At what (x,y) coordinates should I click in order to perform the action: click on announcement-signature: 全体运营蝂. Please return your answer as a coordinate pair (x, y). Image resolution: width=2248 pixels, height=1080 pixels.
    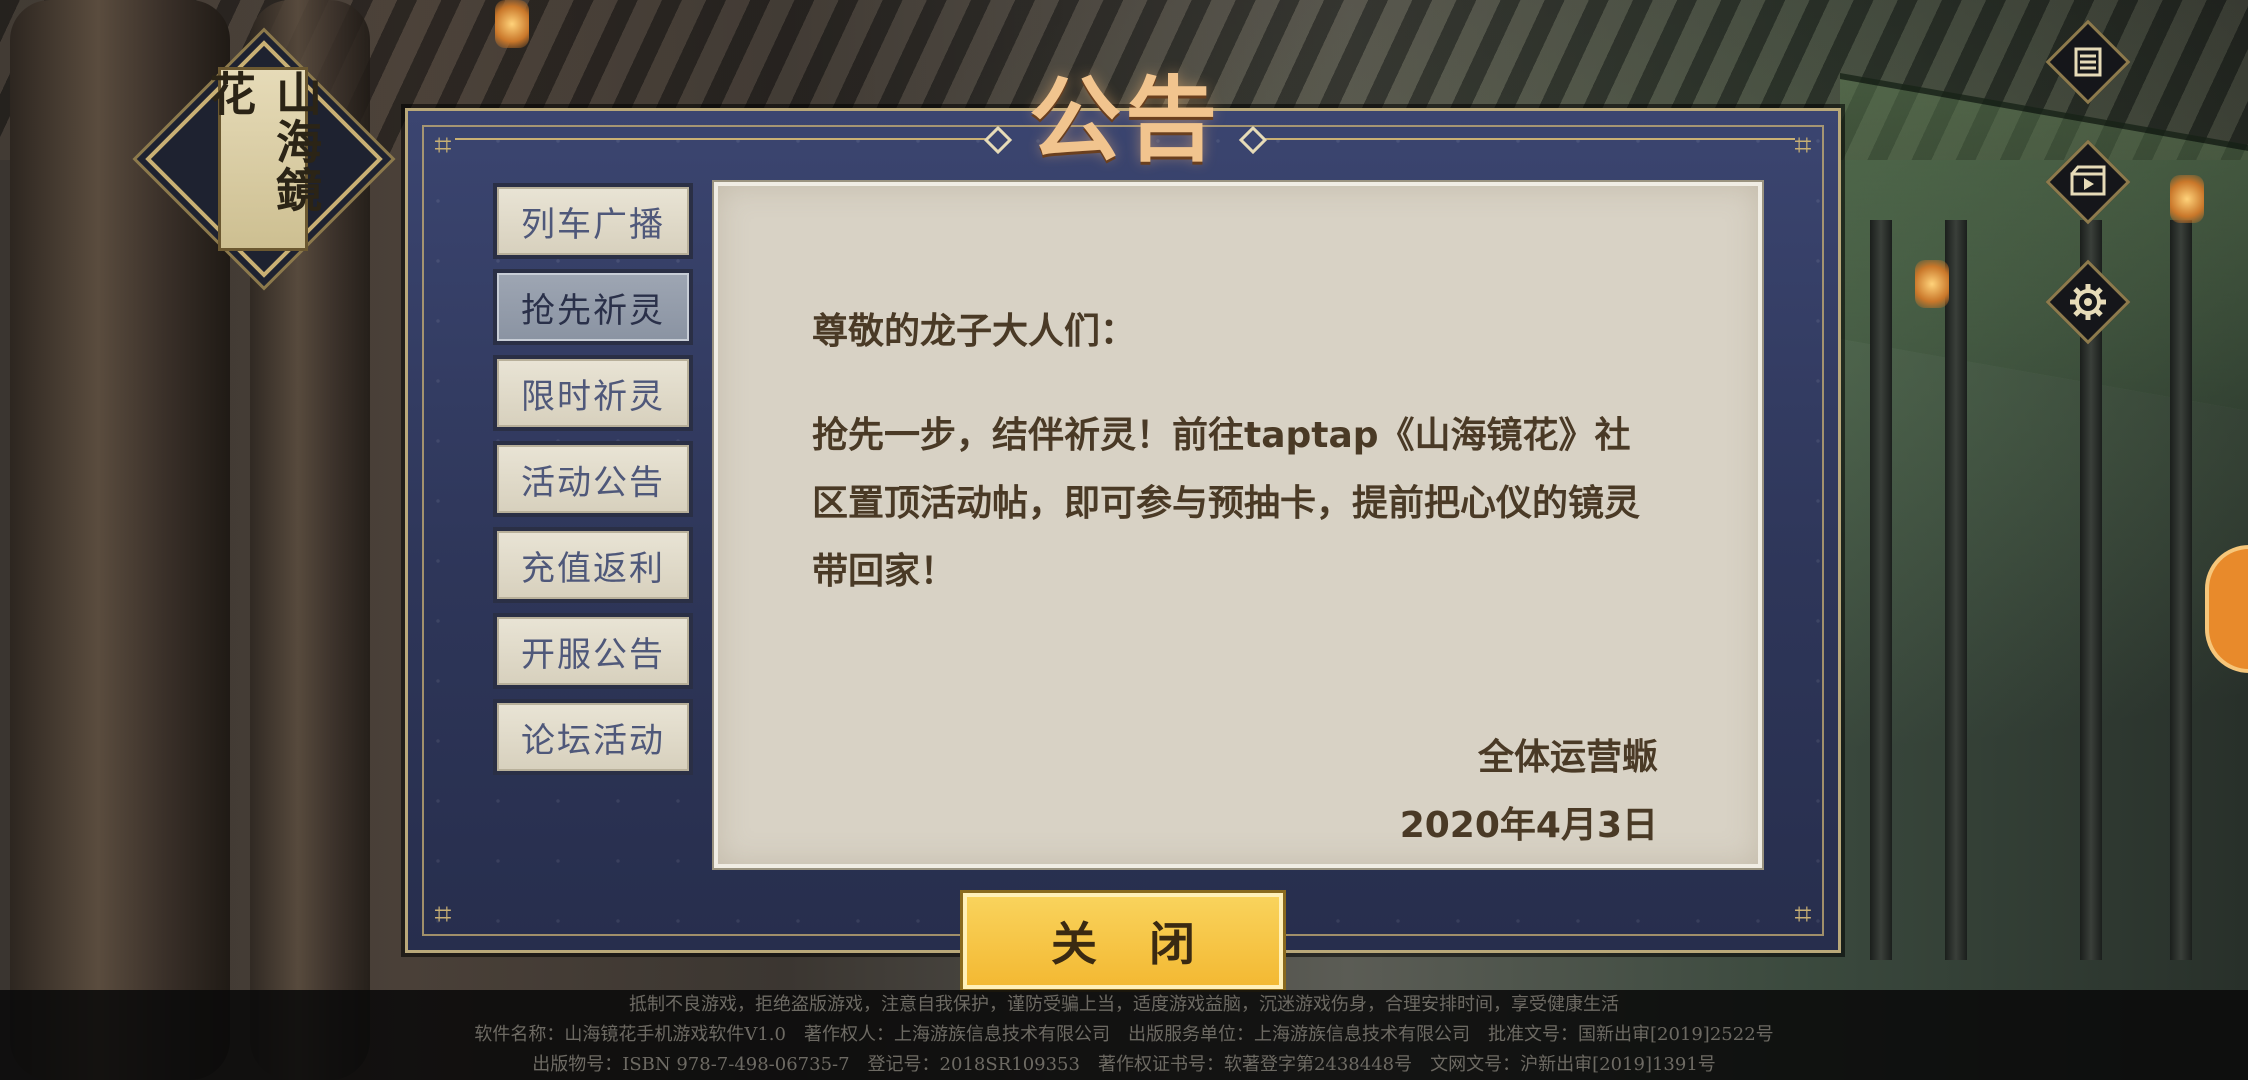
    Looking at the image, I should click on (1567, 757).